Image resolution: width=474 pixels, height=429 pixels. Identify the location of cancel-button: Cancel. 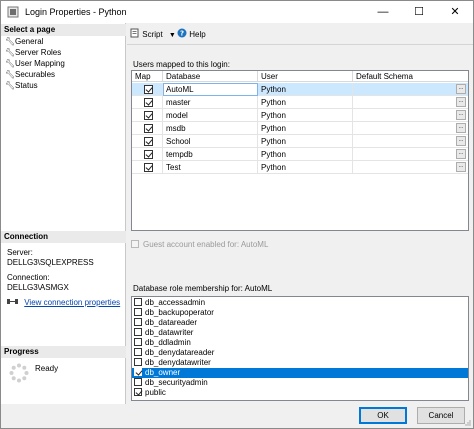
(441, 415).